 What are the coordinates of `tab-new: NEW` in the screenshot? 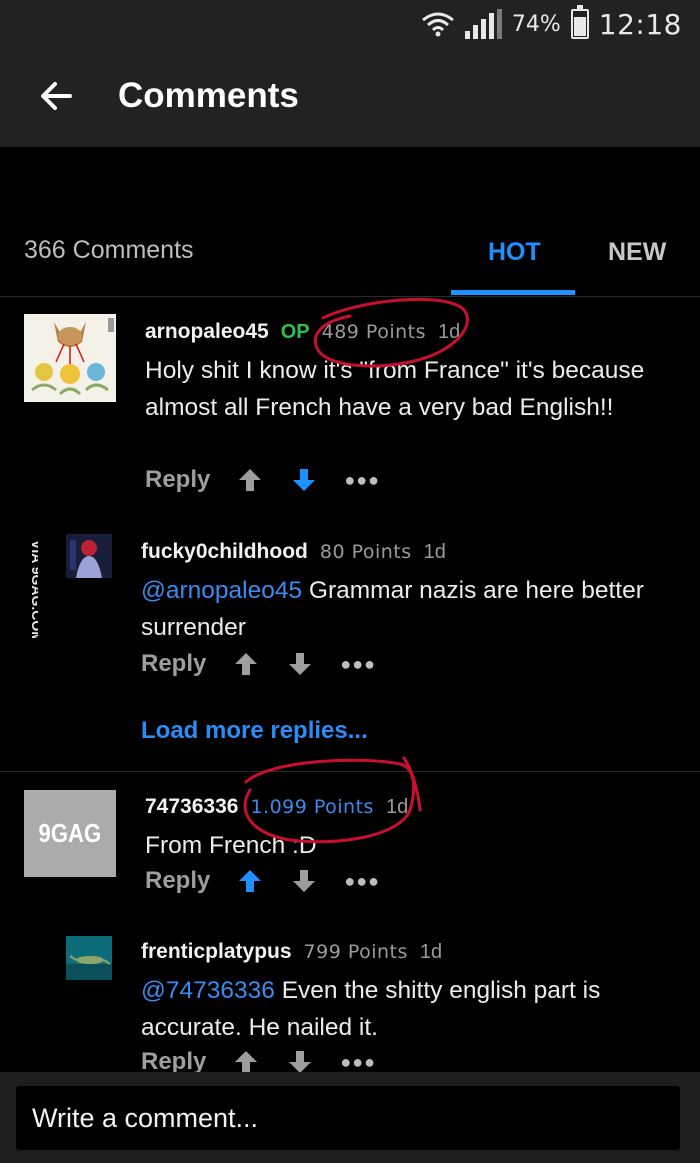 It's located at (637, 252).